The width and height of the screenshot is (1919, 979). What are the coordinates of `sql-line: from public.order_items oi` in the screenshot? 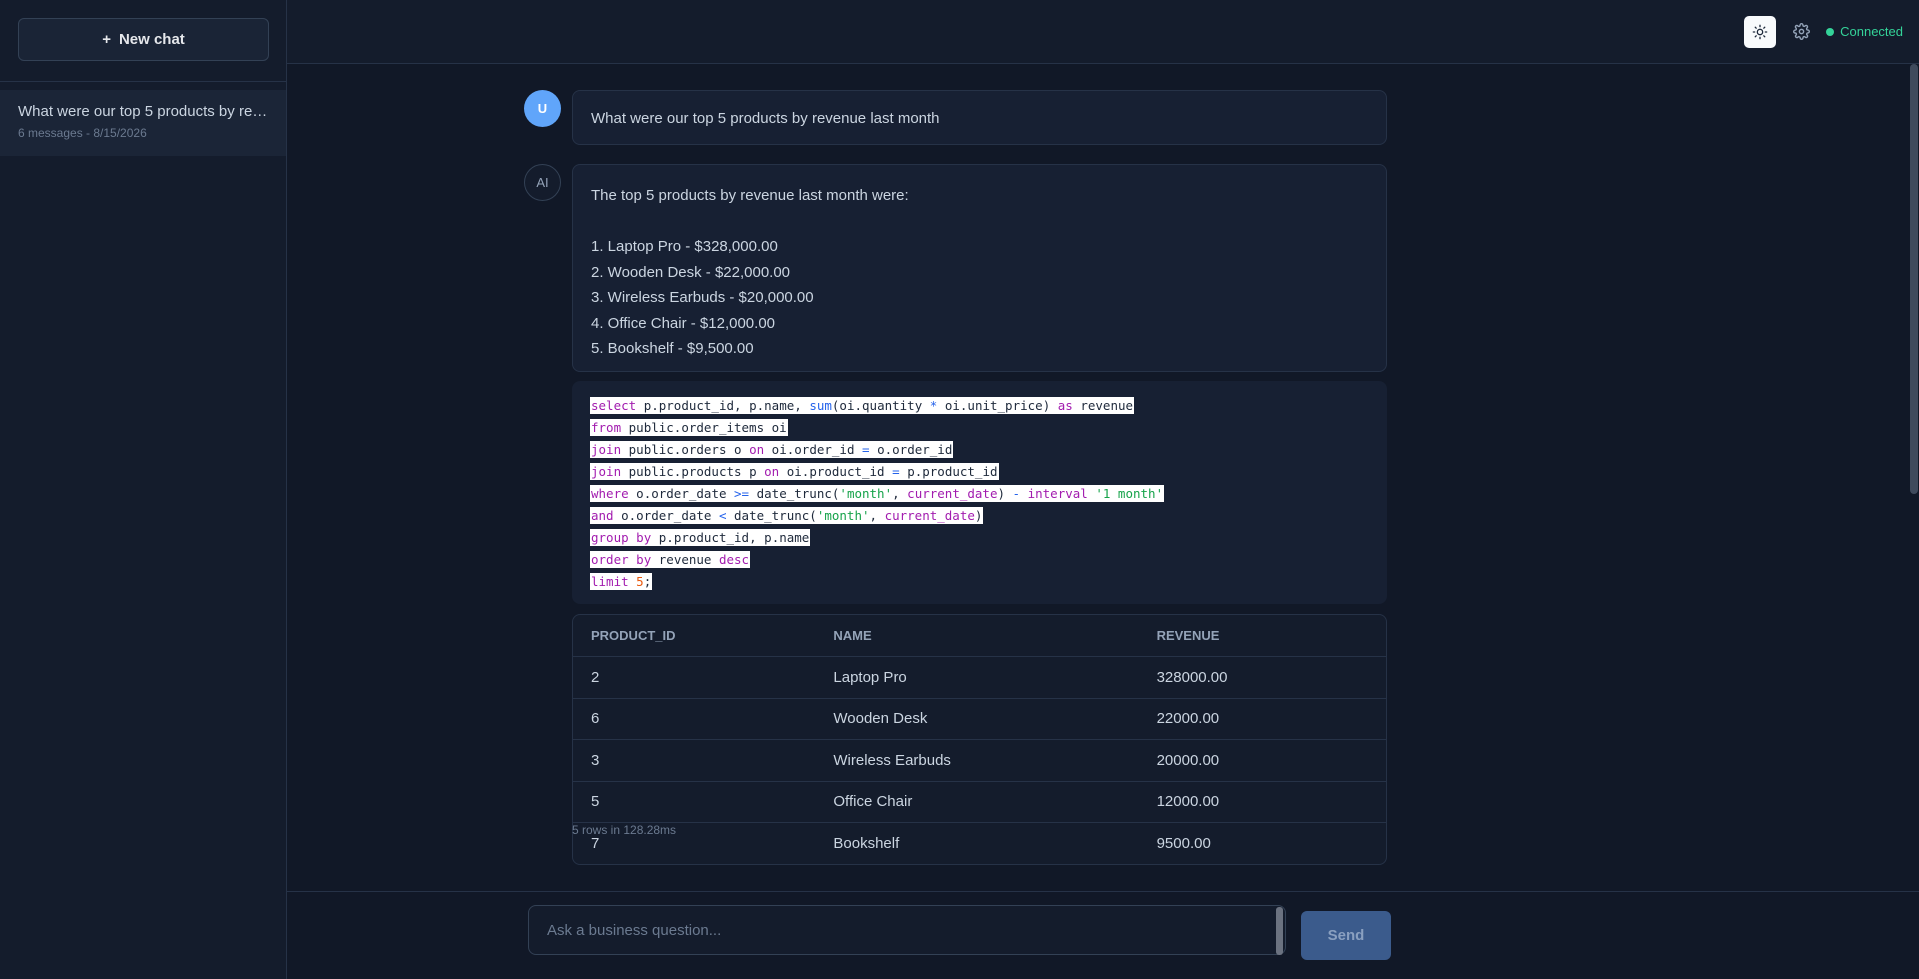 It's located at (979, 428).